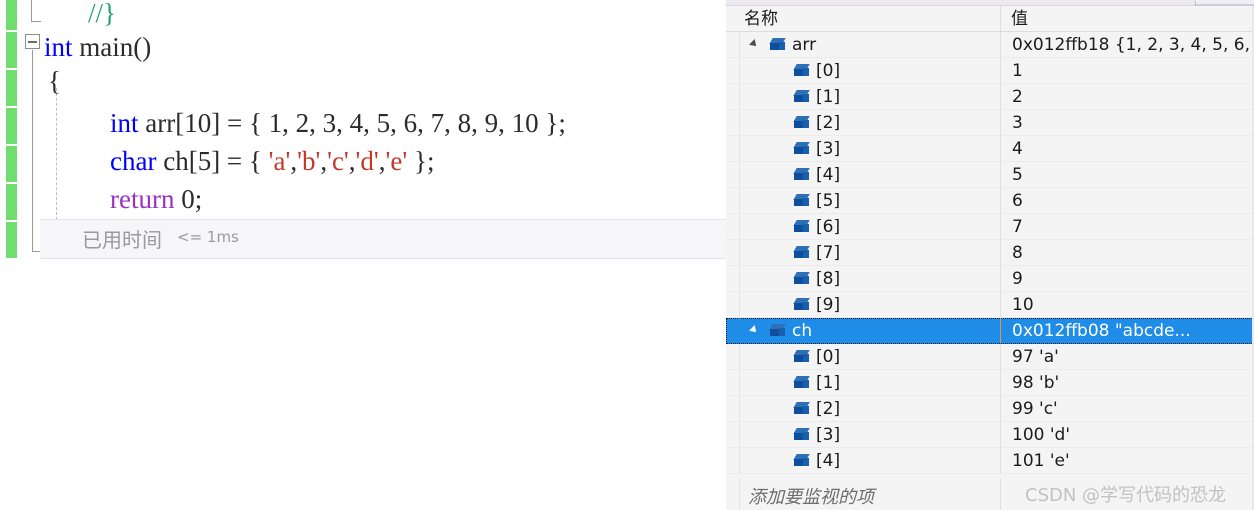 The width and height of the screenshot is (1254, 510). What do you see at coordinates (142, 199) in the screenshot?
I see `code-token: return` at bounding box center [142, 199].